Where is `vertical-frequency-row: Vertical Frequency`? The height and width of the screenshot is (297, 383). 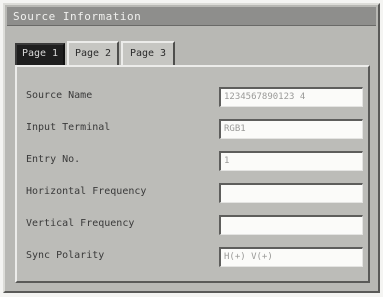
vertical-frequency-row: Vertical Frequency is located at coordinates (192, 225).